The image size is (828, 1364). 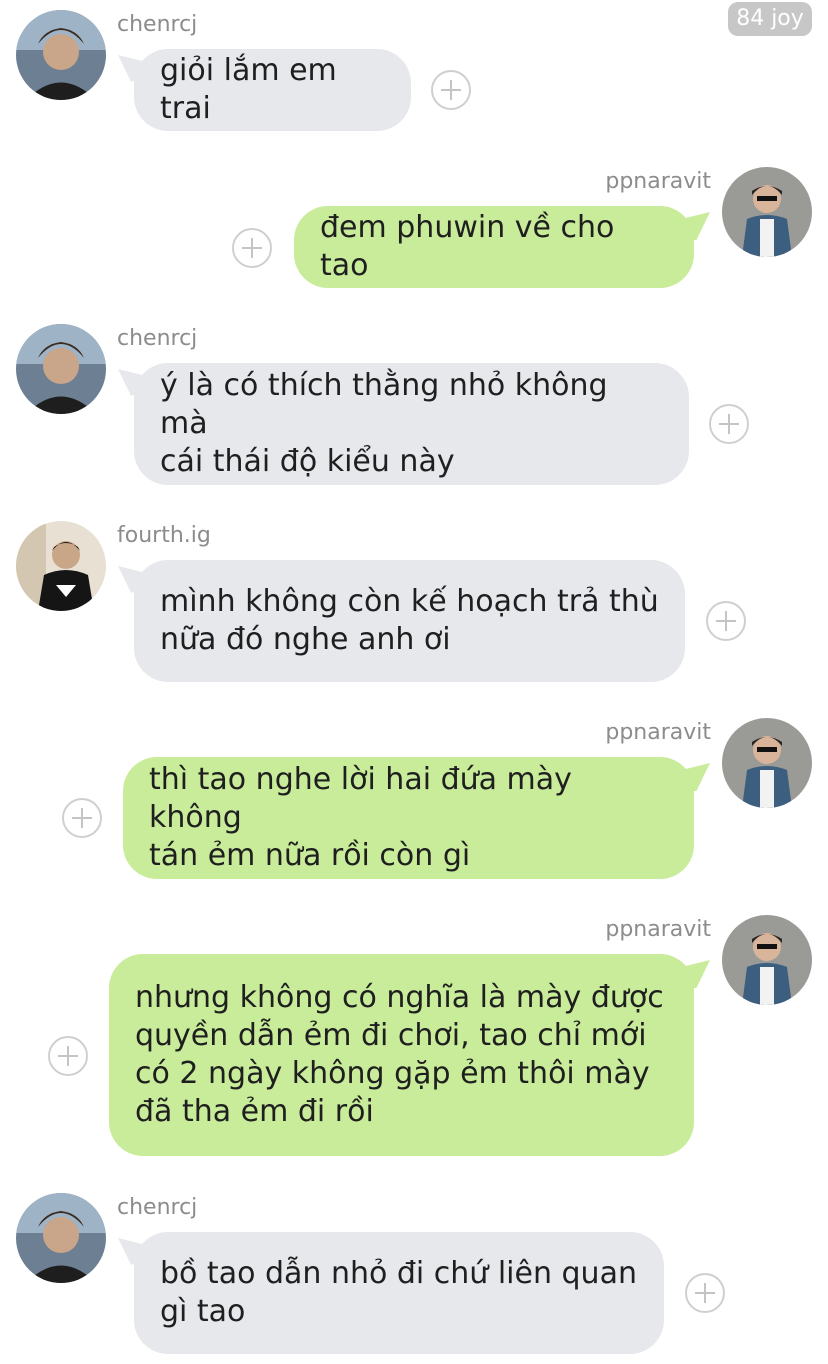 I want to click on avatar-fourth-ig, so click(x=61, y=566).